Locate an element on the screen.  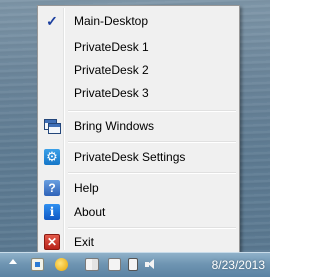
menu-item-label: Bring Windows is located at coordinates (114, 126).